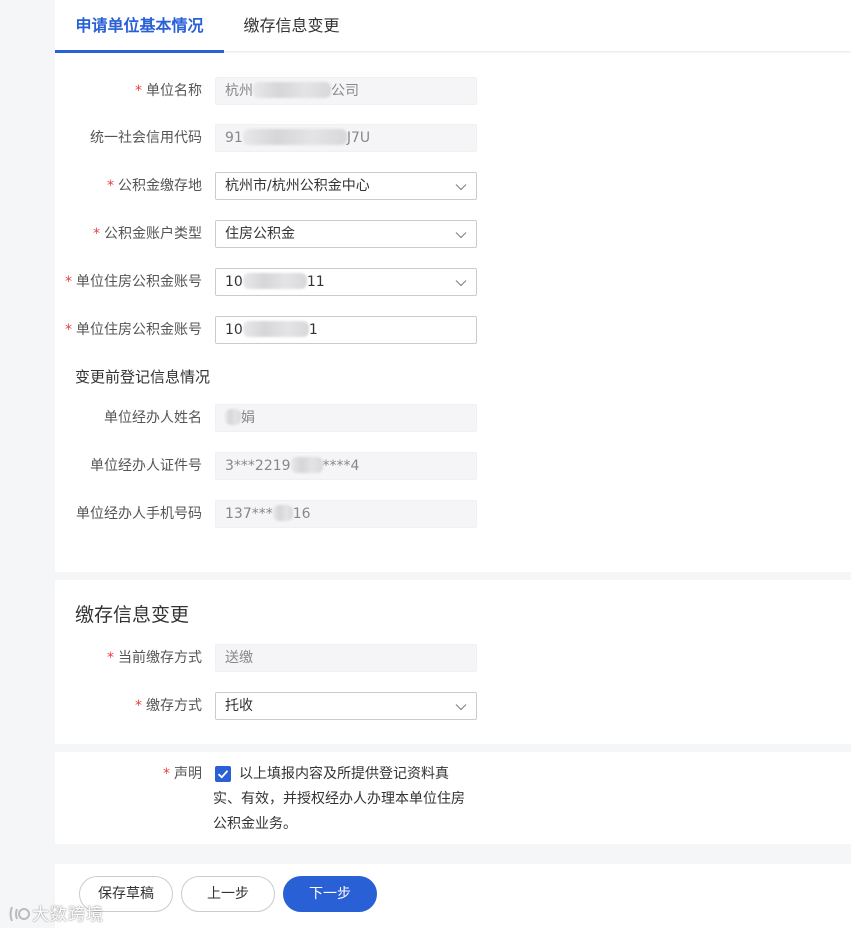 The width and height of the screenshot is (851, 928). What do you see at coordinates (146, 138) in the screenshot?
I see `credit-code-label: 统一社会信用代码` at bounding box center [146, 138].